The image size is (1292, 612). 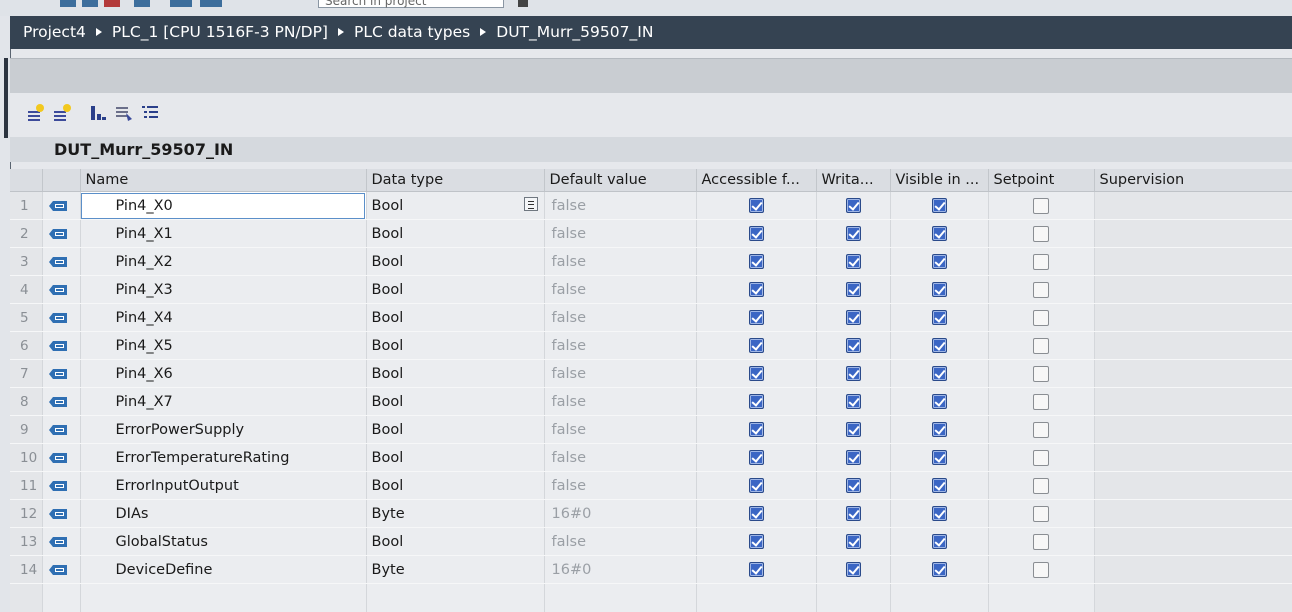 I want to click on data-type-cell: Byte, so click(x=455, y=569).